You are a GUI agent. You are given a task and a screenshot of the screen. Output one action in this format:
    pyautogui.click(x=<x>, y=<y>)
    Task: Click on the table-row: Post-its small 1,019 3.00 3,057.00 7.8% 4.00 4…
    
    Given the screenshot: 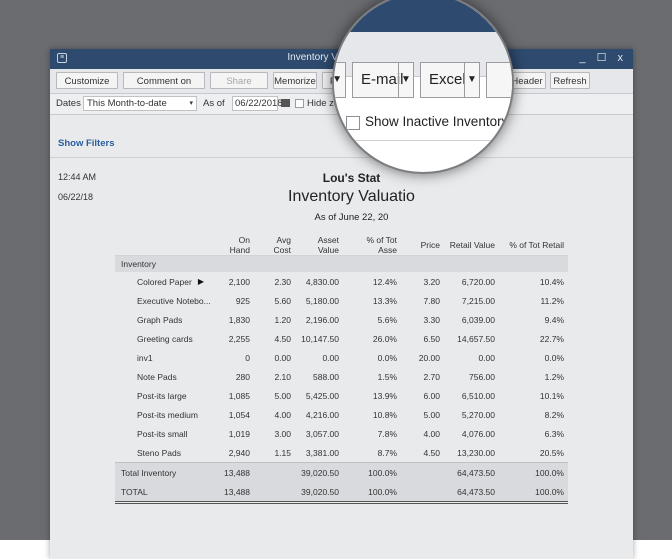 What is the action you would take?
    pyautogui.click(x=341, y=433)
    